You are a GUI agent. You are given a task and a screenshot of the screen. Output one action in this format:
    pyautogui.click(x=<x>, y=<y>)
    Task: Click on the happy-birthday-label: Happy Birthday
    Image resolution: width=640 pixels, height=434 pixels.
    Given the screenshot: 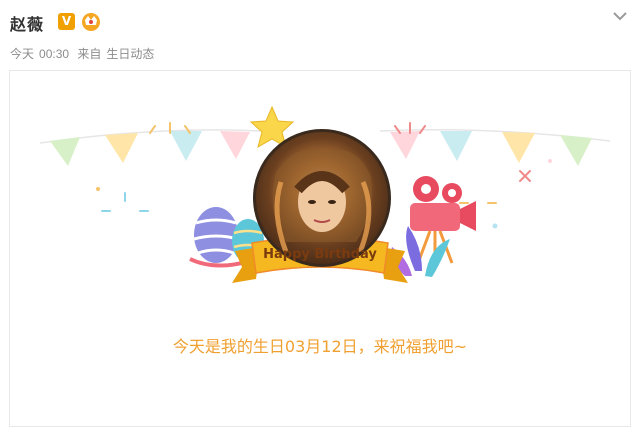 What is the action you would take?
    pyautogui.click(x=320, y=254)
    